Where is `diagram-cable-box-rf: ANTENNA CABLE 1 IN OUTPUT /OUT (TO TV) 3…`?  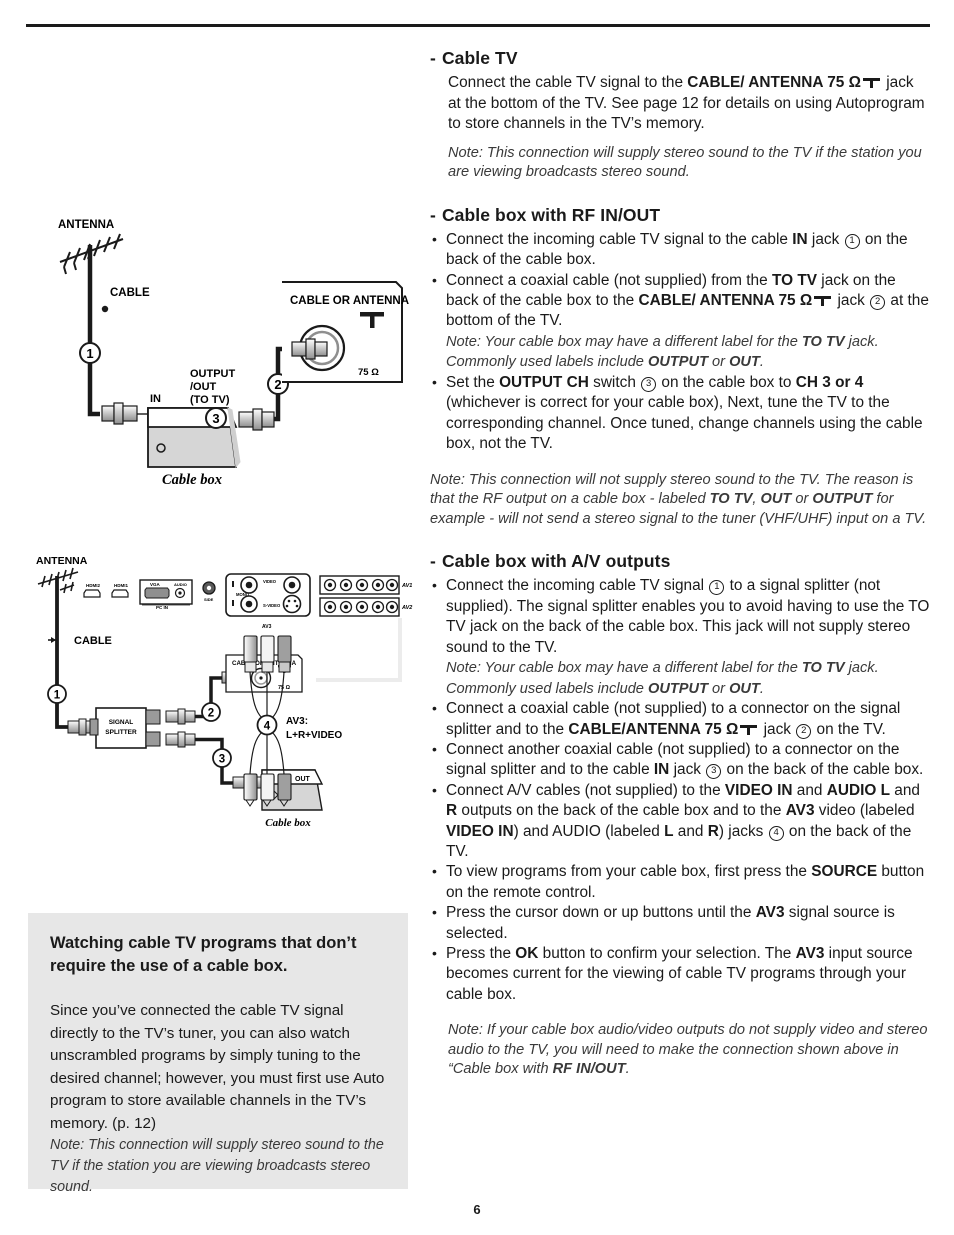
diagram-cable-box-rf: ANTENNA CABLE 1 IN OUTPUT /OUT (TO TV) 3… is located at coordinates (222, 354).